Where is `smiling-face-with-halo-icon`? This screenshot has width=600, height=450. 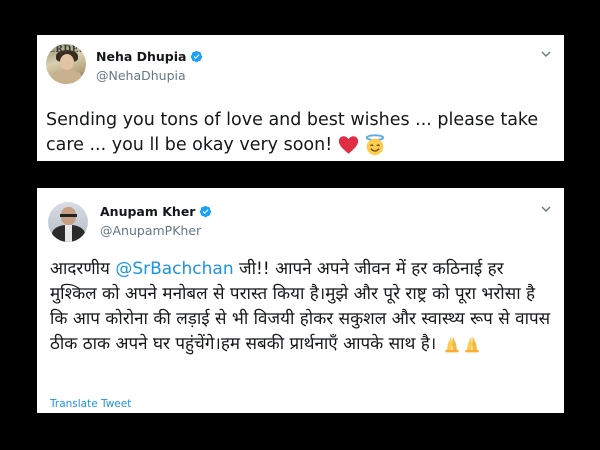 smiling-face-with-halo-icon is located at coordinates (375, 145).